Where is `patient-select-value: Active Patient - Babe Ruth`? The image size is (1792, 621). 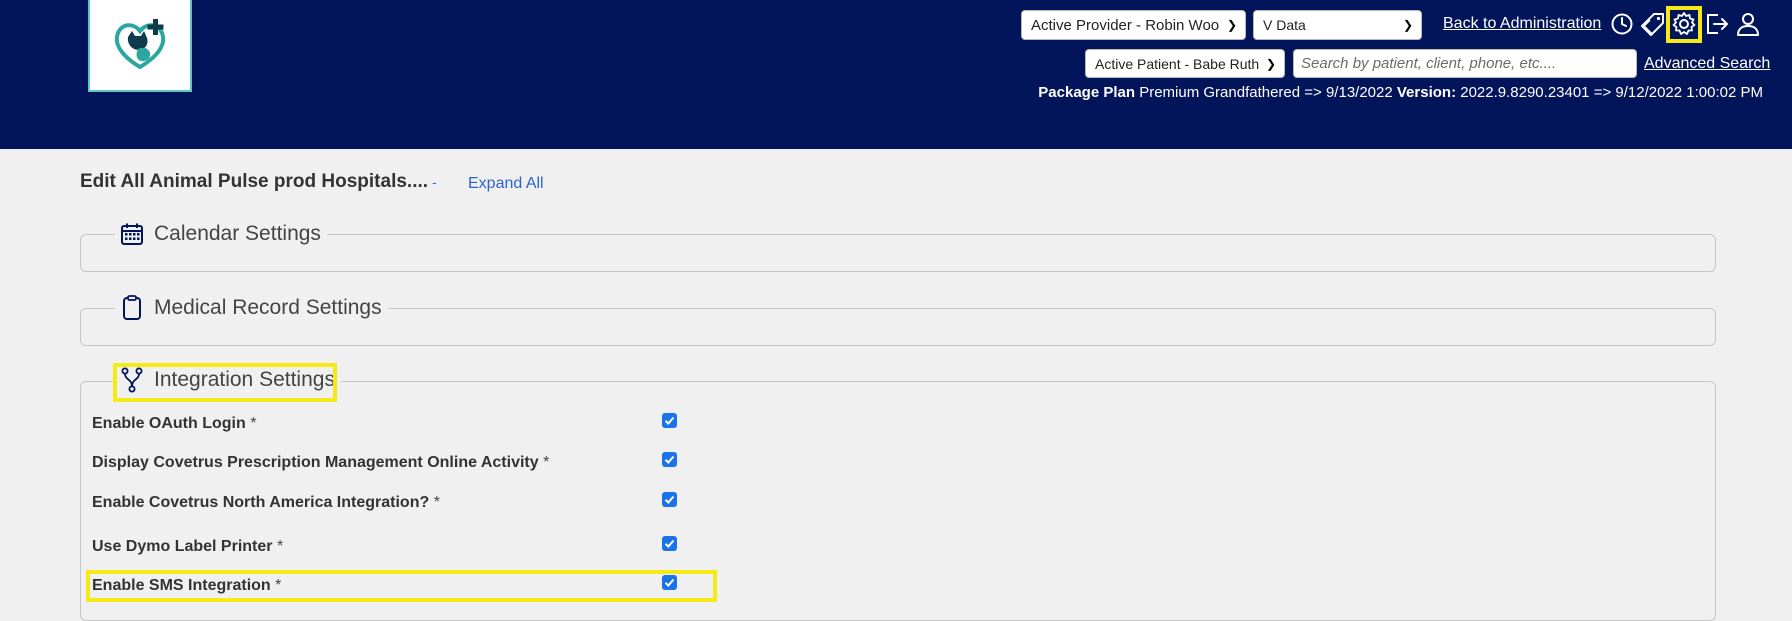
patient-select-value: Active Patient - Babe Ruth is located at coordinates (1177, 63).